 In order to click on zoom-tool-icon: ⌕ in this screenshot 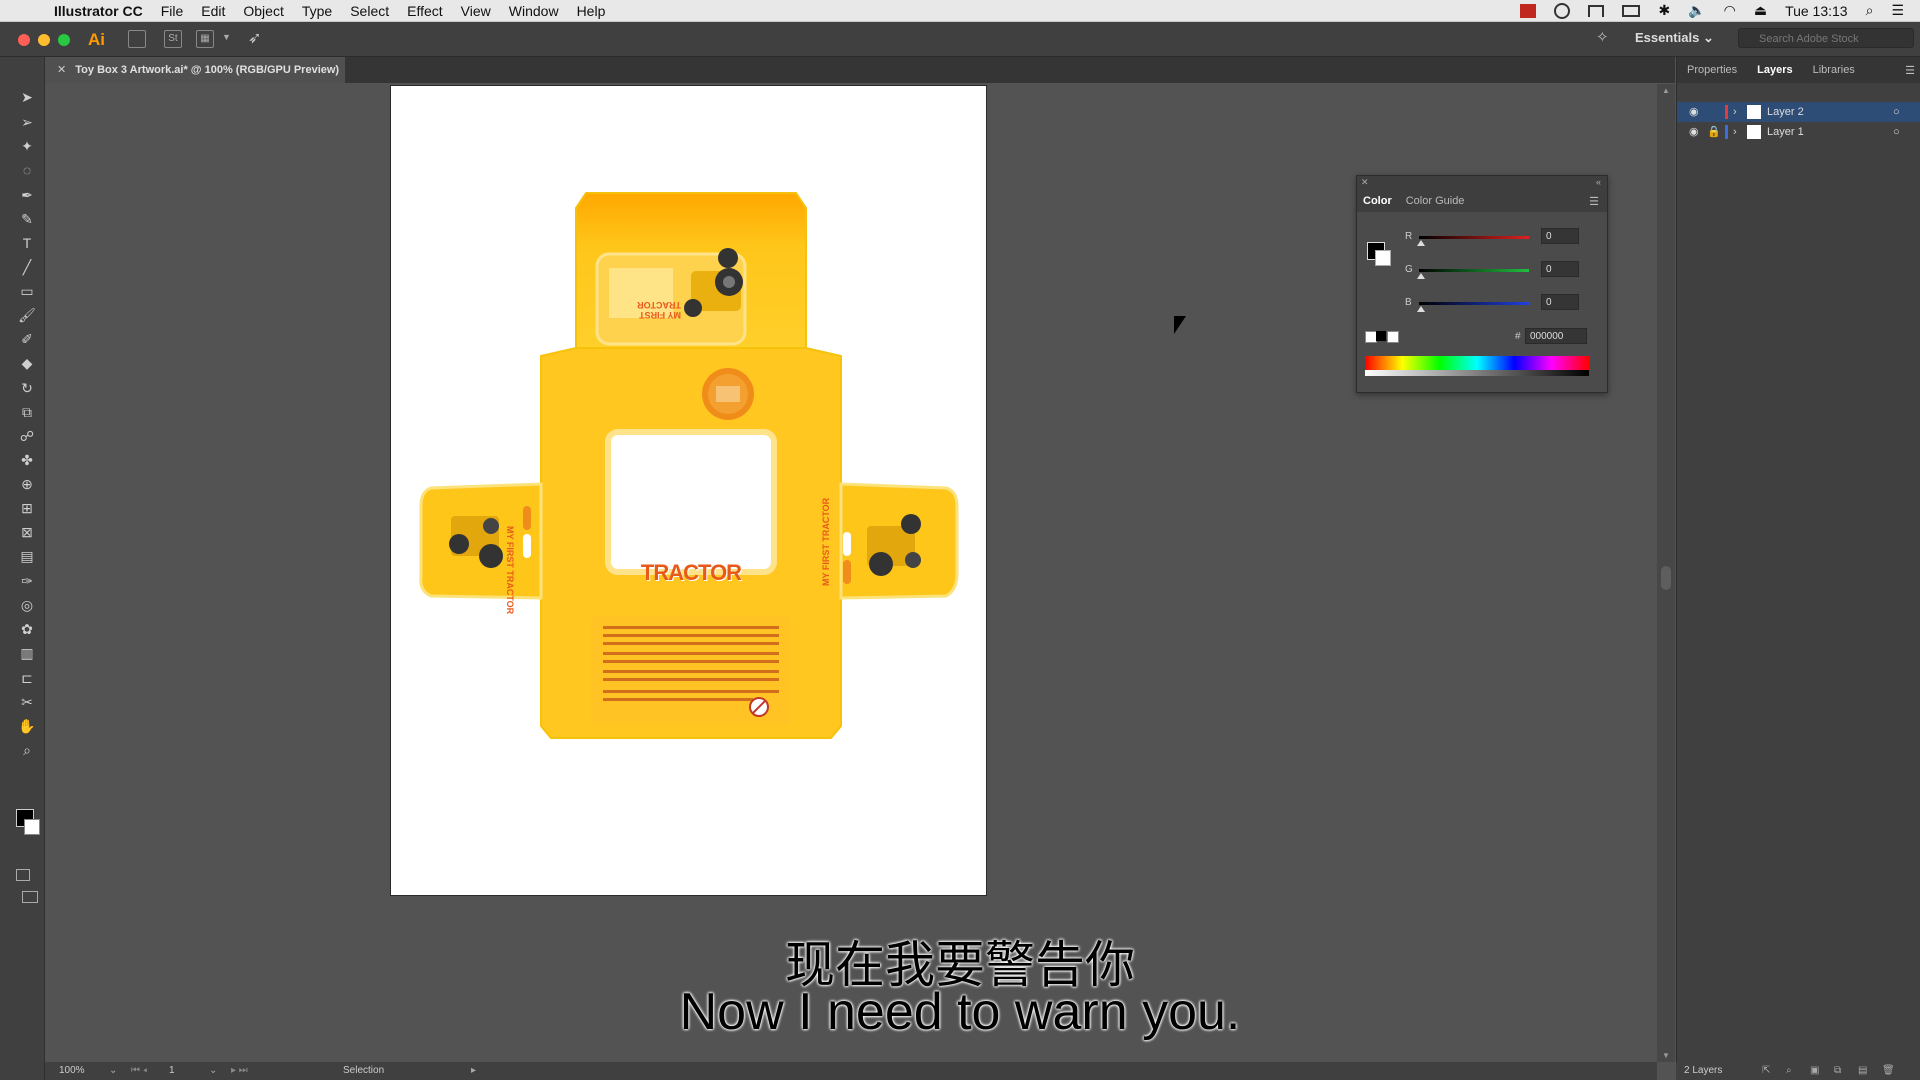, I will do `click(27, 750)`.